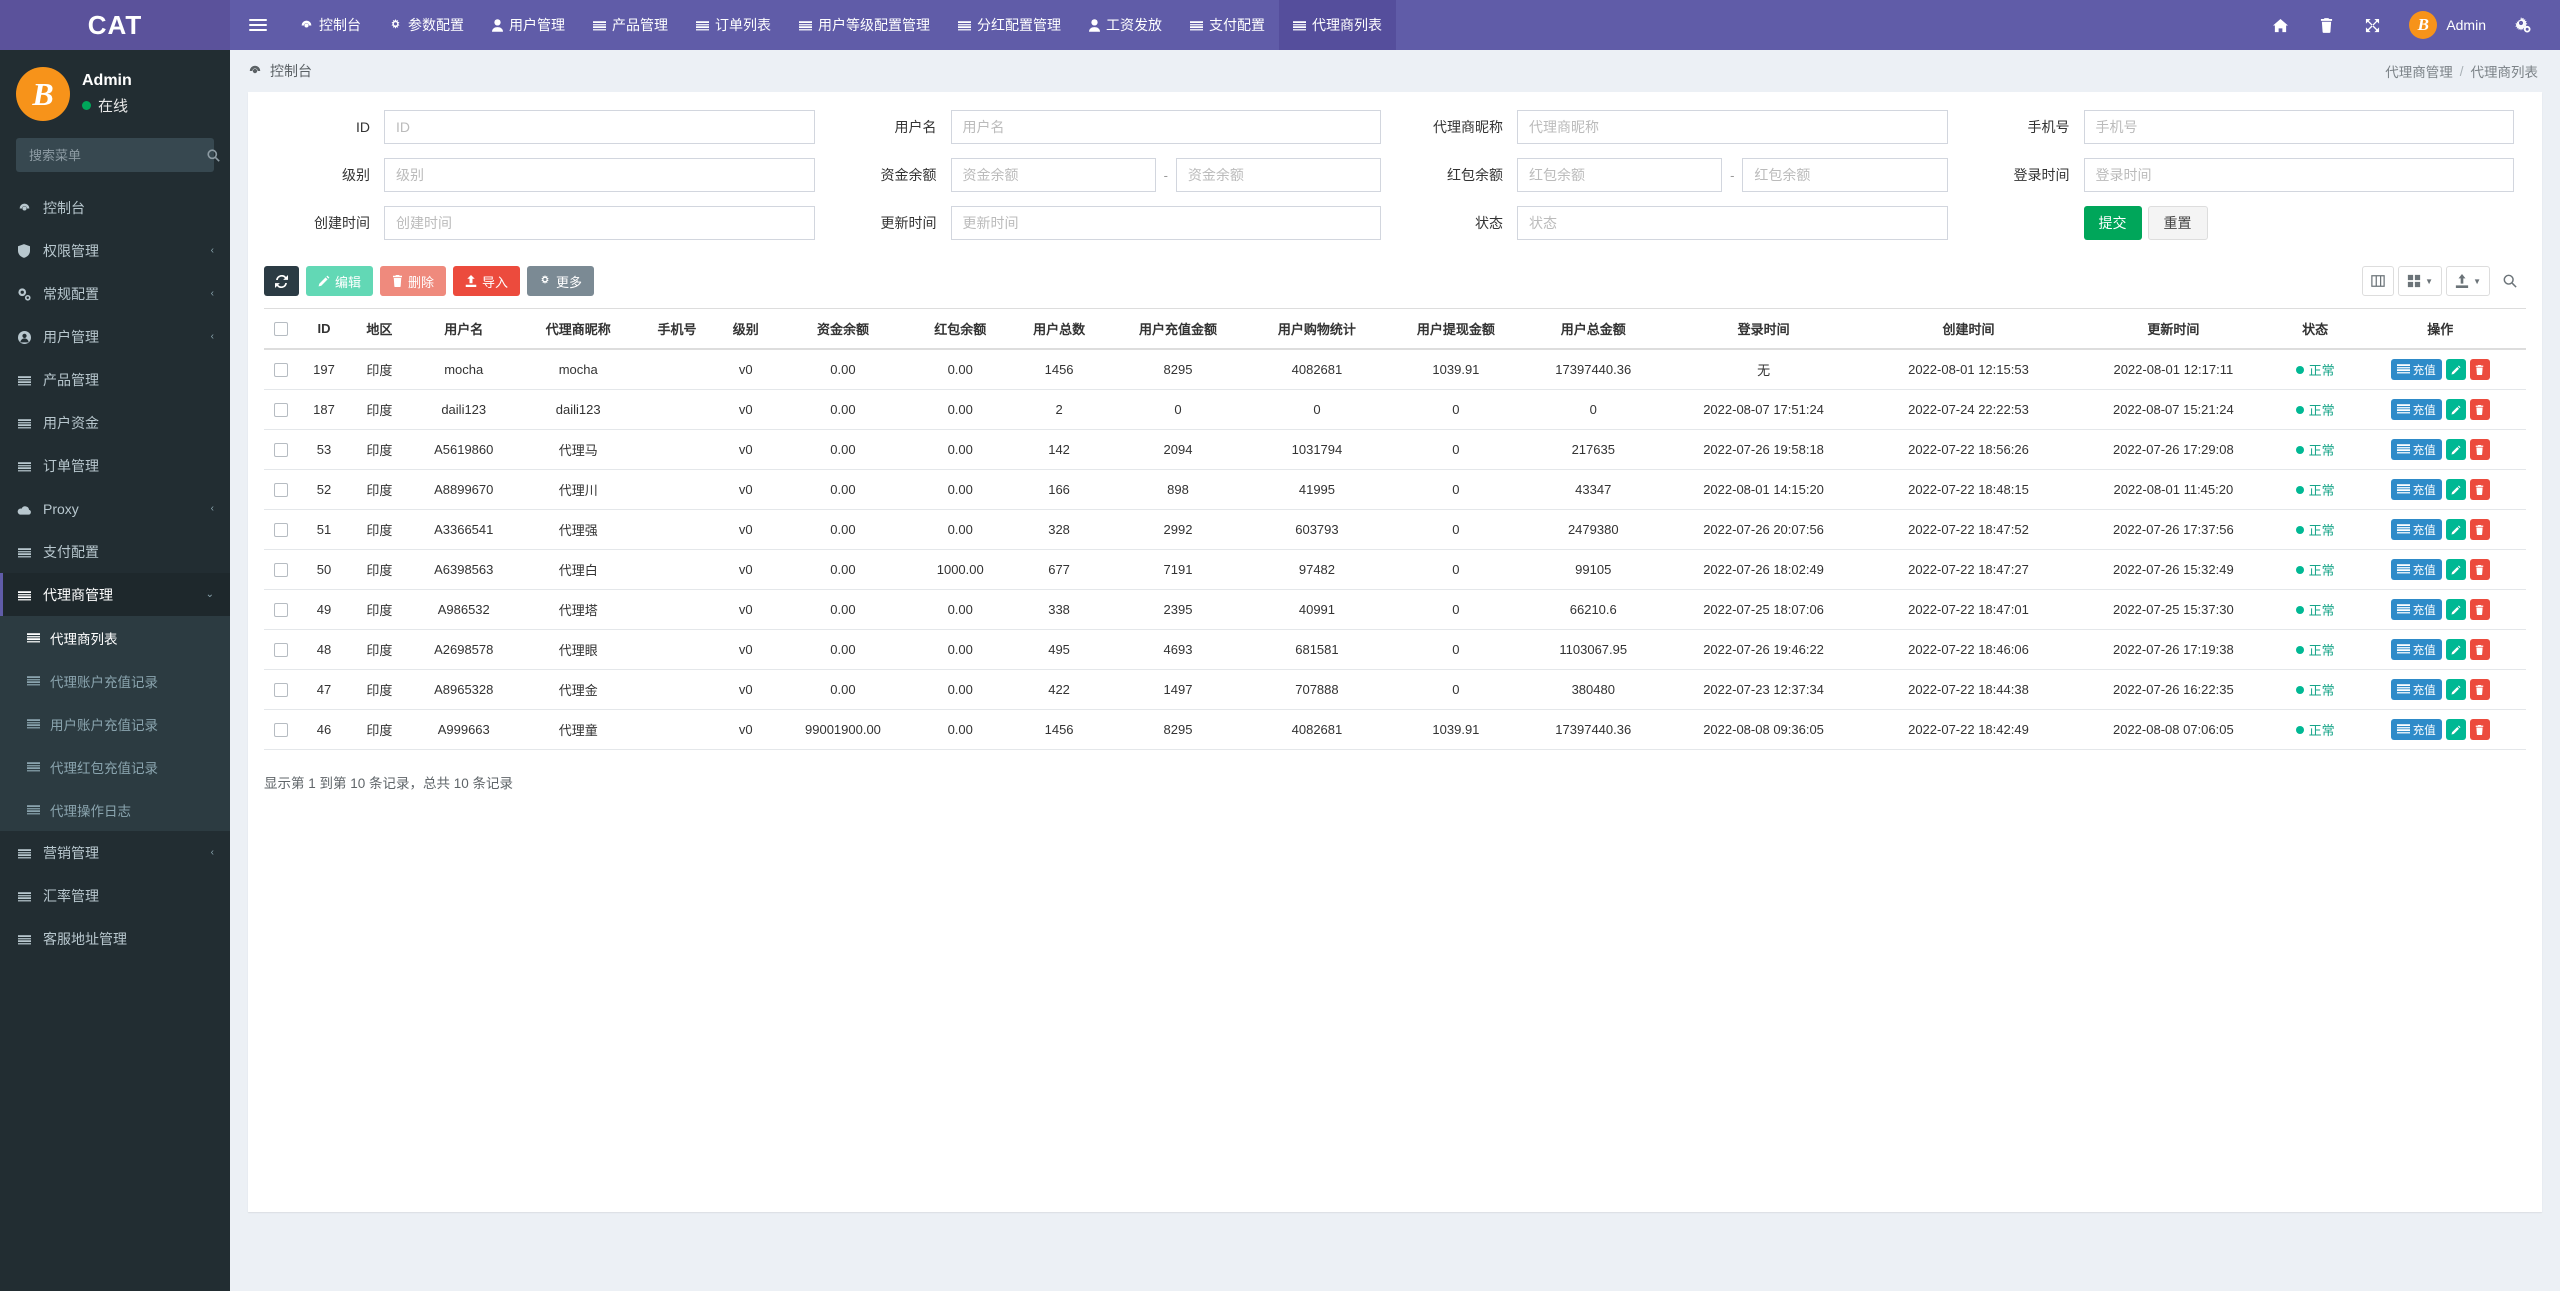 The height and width of the screenshot is (1291, 2560). What do you see at coordinates (733, 25) in the screenshot?
I see `top-nav-item-4: 订单列表` at bounding box center [733, 25].